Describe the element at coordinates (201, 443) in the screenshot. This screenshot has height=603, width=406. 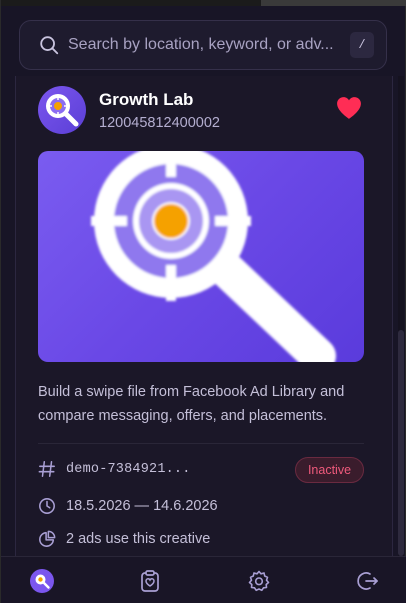
I see `divider` at that location.